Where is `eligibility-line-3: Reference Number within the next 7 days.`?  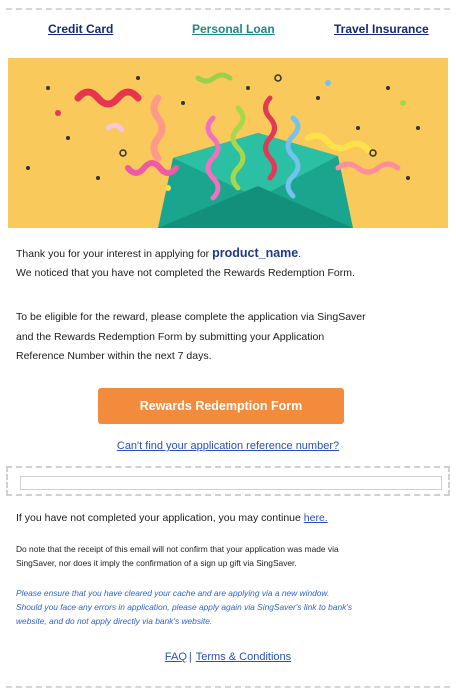
eligibility-line-3: Reference Number within the next 7 days. is located at coordinates (114, 356).